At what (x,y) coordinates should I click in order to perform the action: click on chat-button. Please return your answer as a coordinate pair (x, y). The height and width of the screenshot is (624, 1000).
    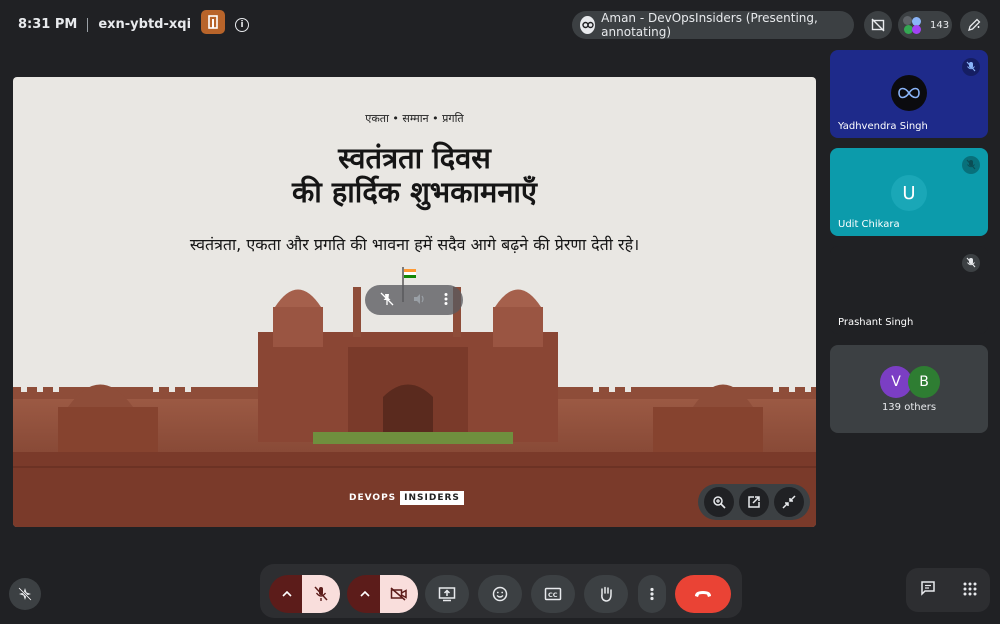
    Looking at the image, I should click on (928, 590).